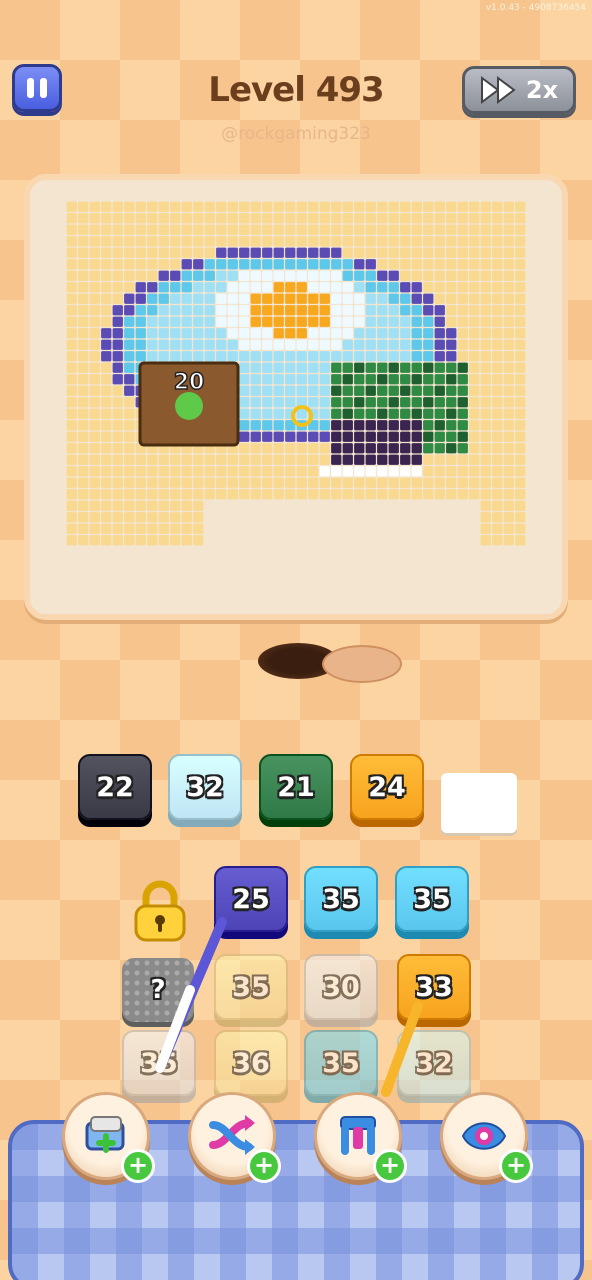 This screenshot has width=592, height=1280. I want to click on shuffle-booster: +, so click(234, 1137).